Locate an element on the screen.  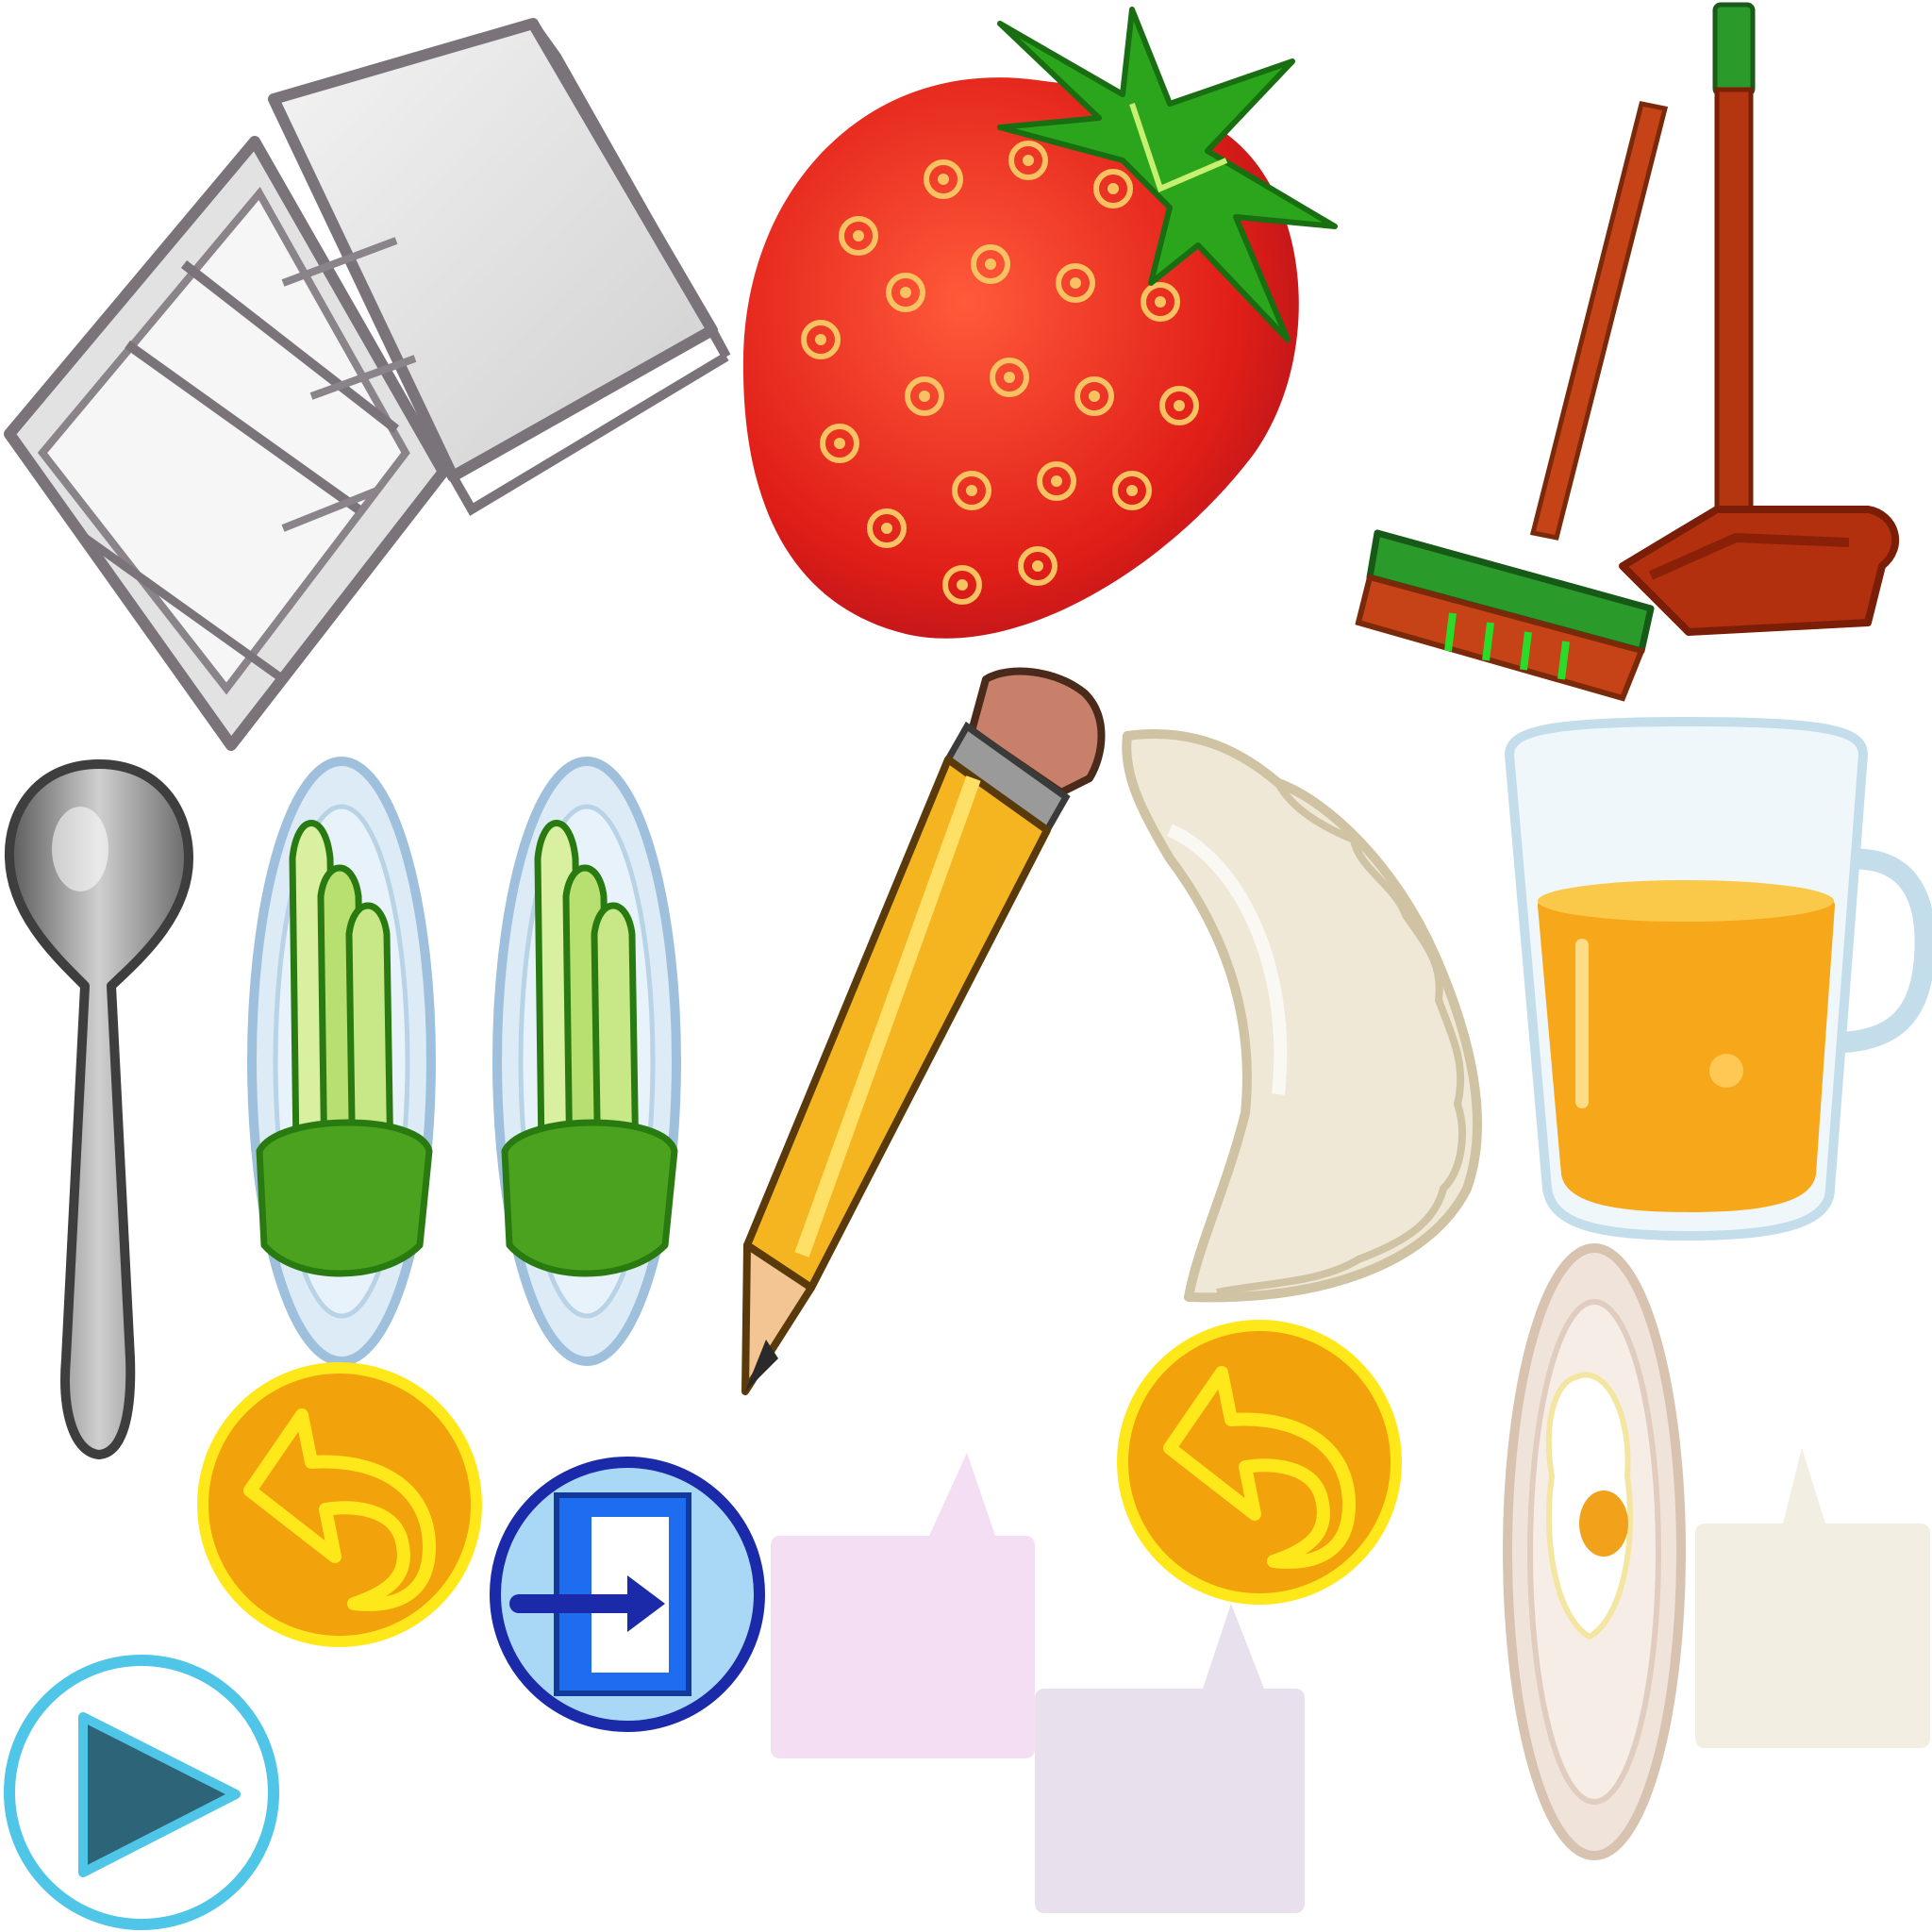
fried-egg-plate-sprite is located at coordinates (1594, 1552).